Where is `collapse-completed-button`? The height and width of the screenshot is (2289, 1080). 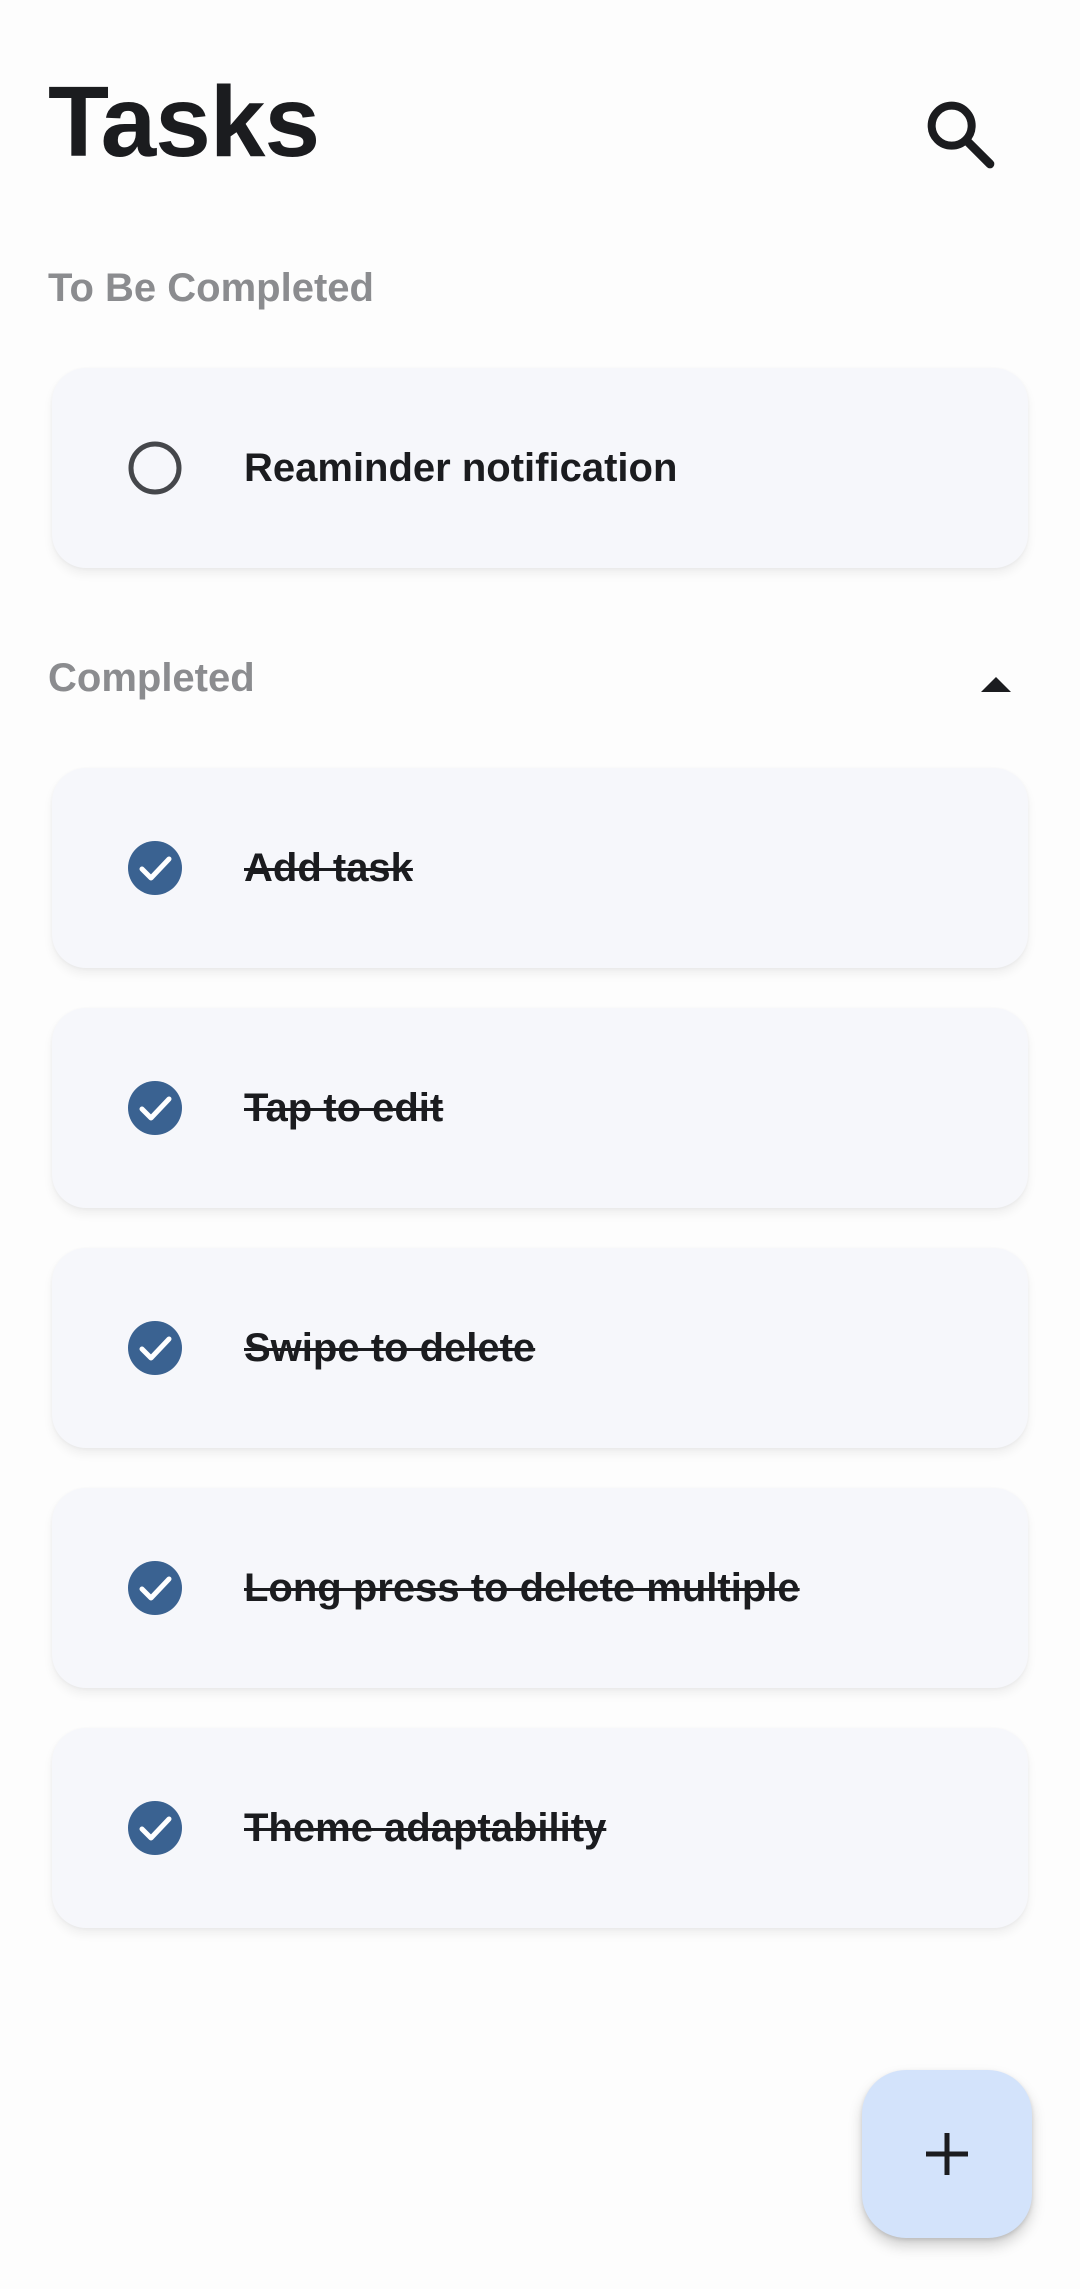
collapse-completed-button is located at coordinates (996, 684).